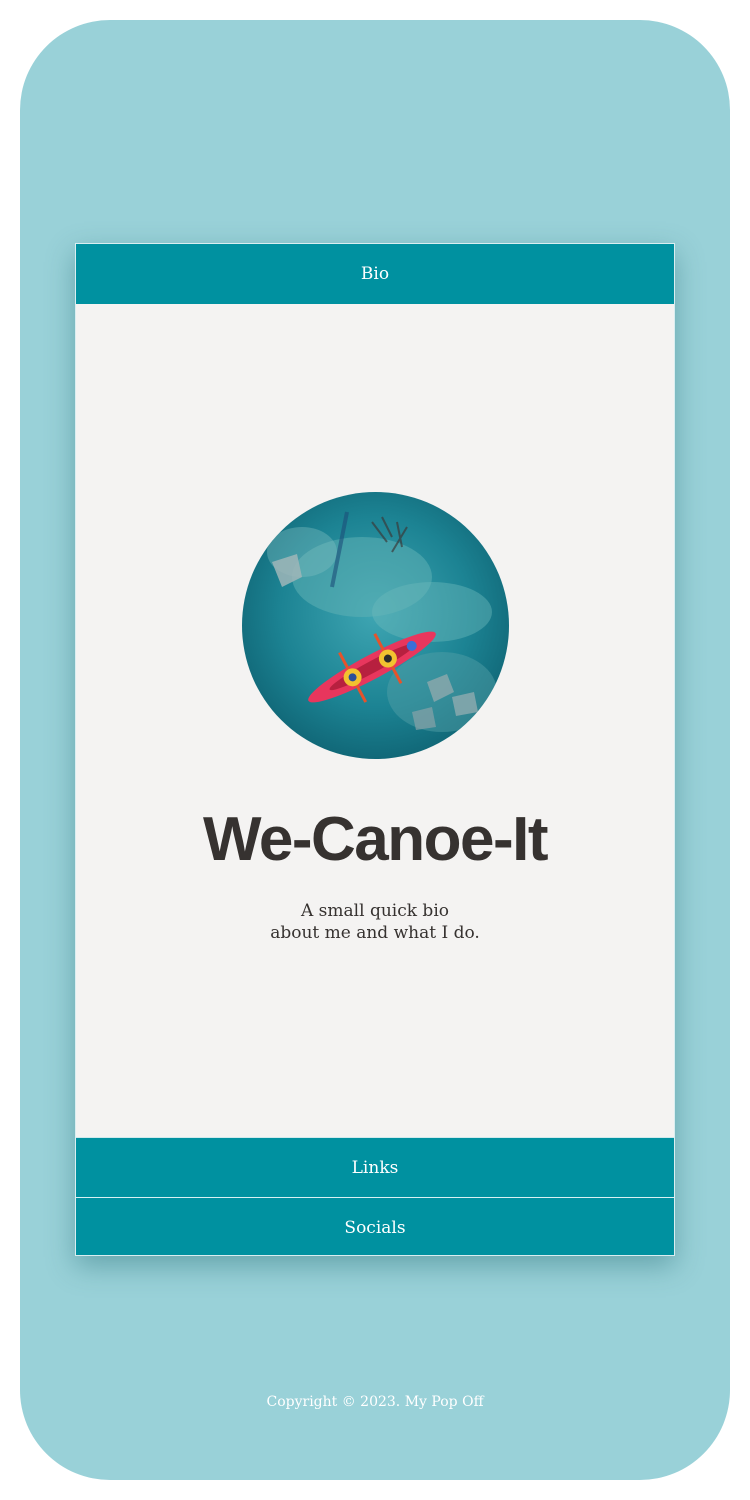  I want to click on kayak-photo-icon, so click(375, 625).